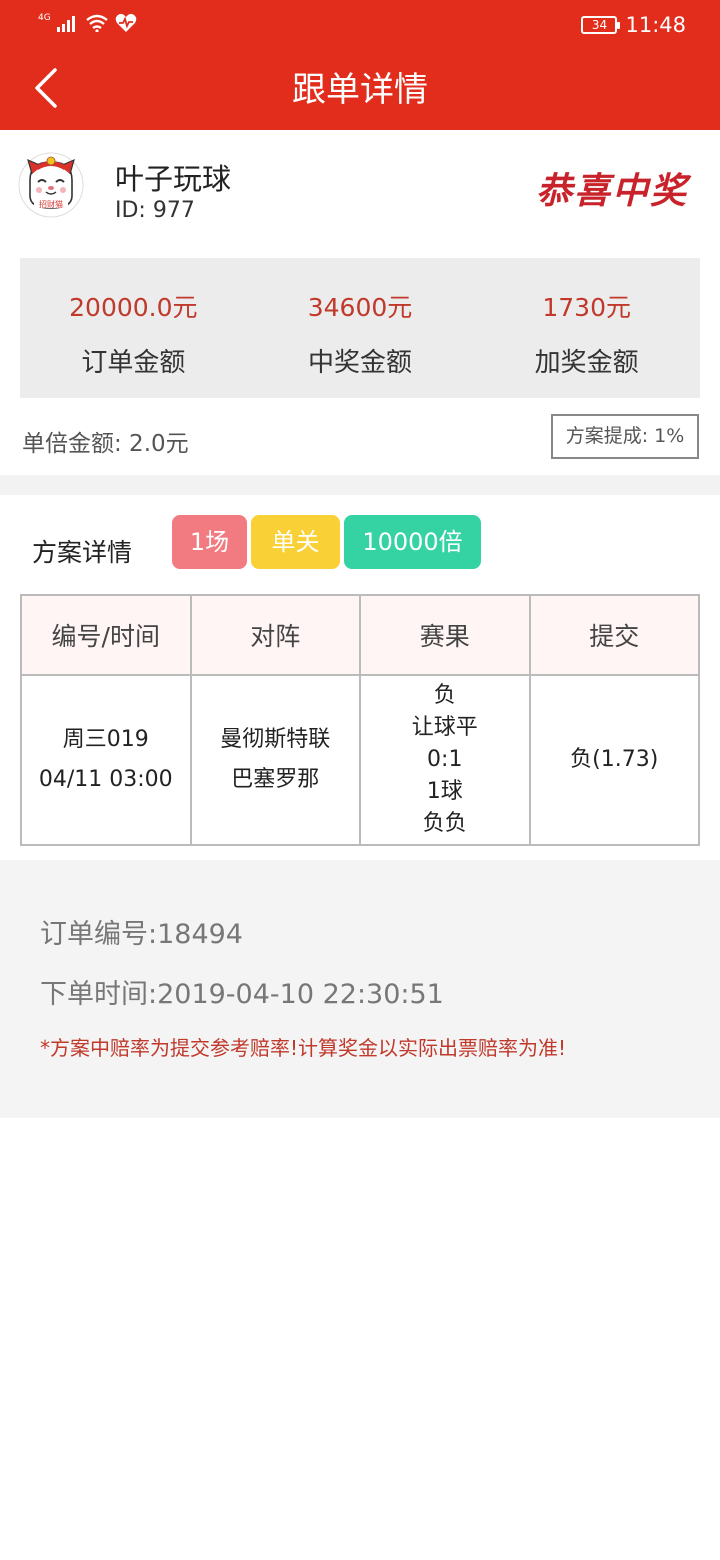 The width and height of the screenshot is (720, 1560). I want to click on amount-prize: 34600元 中奖金额, so click(360, 328).